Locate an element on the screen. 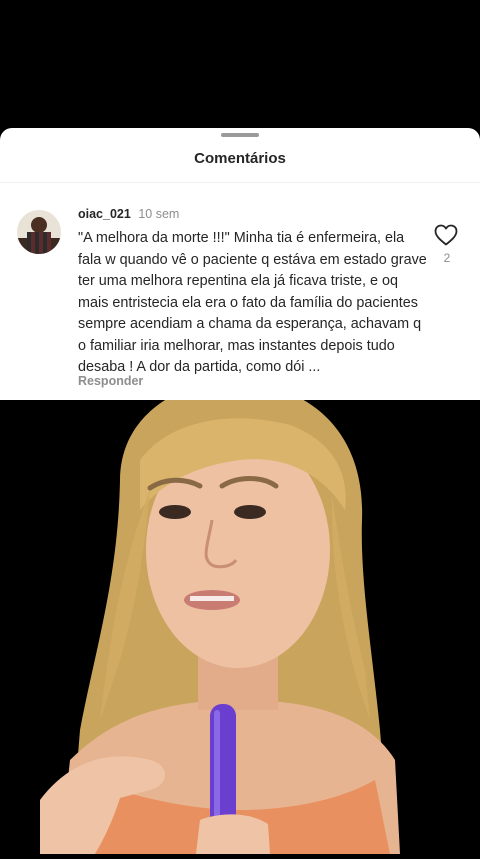  like-count: 2 is located at coordinates (447, 258).